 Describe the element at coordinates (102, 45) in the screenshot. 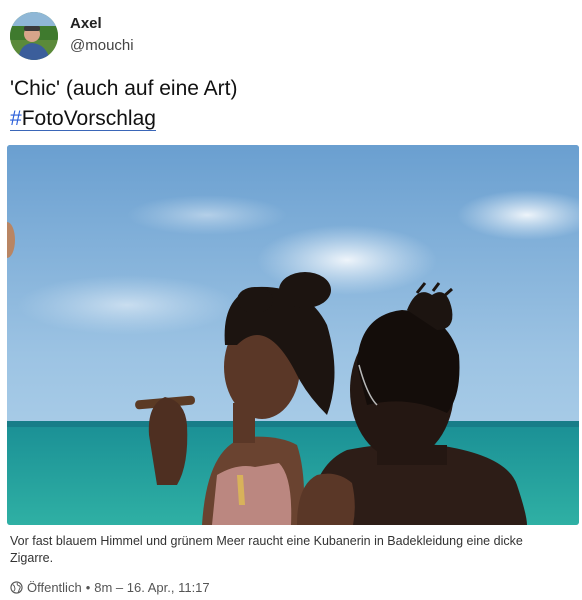

I see `author-handle: @mouchi` at that location.